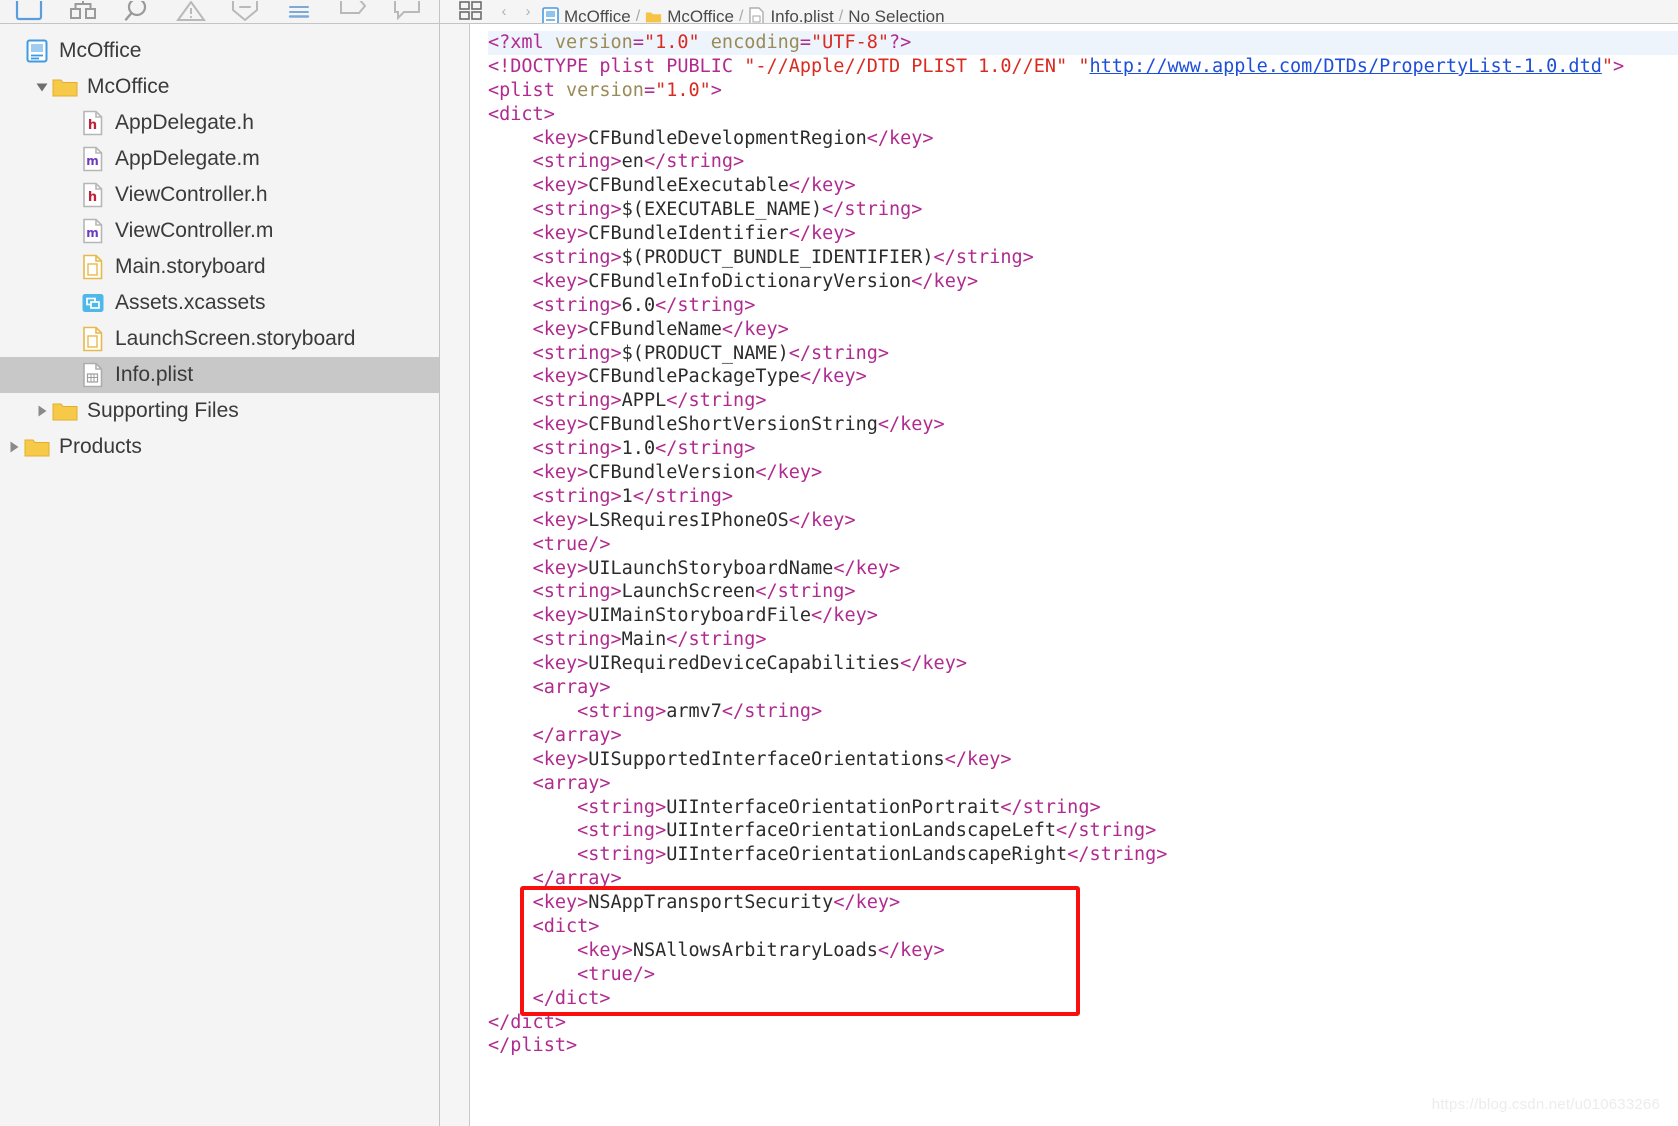  I want to click on search-navigator-icon, so click(137, 11).